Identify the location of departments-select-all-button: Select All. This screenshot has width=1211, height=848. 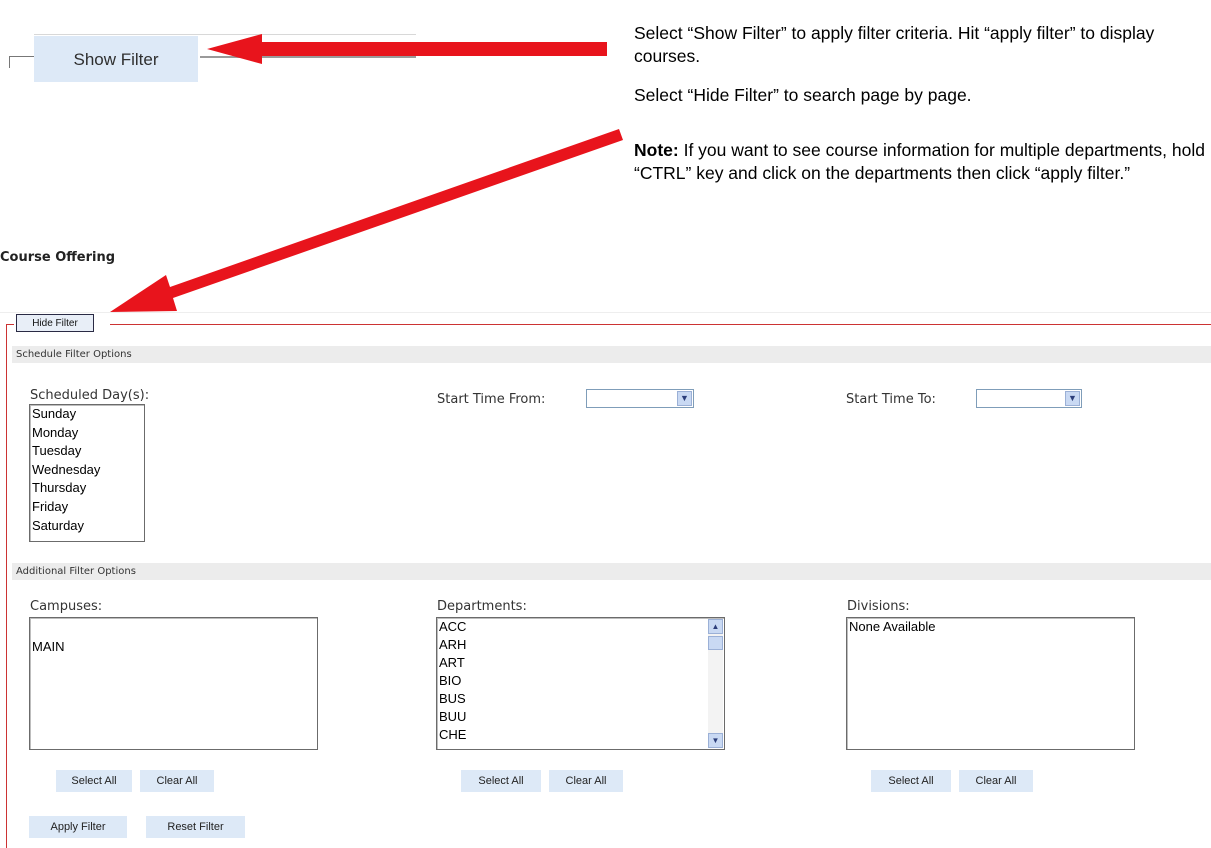
(501, 781).